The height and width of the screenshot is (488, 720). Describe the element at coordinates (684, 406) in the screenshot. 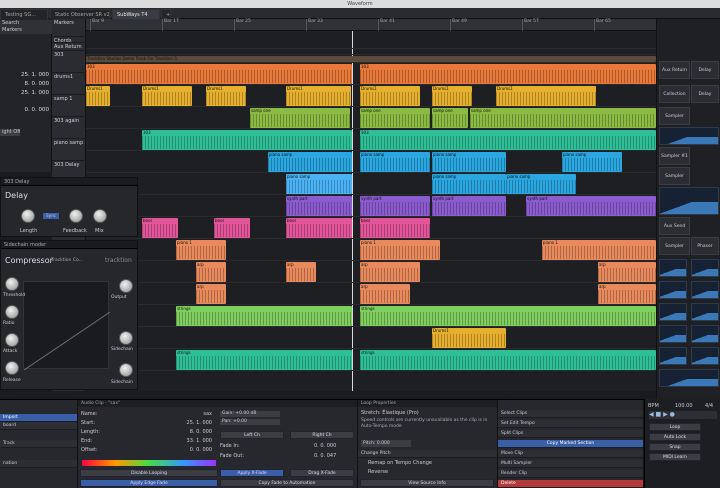

I see `bpm-value: 100.00` at that location.